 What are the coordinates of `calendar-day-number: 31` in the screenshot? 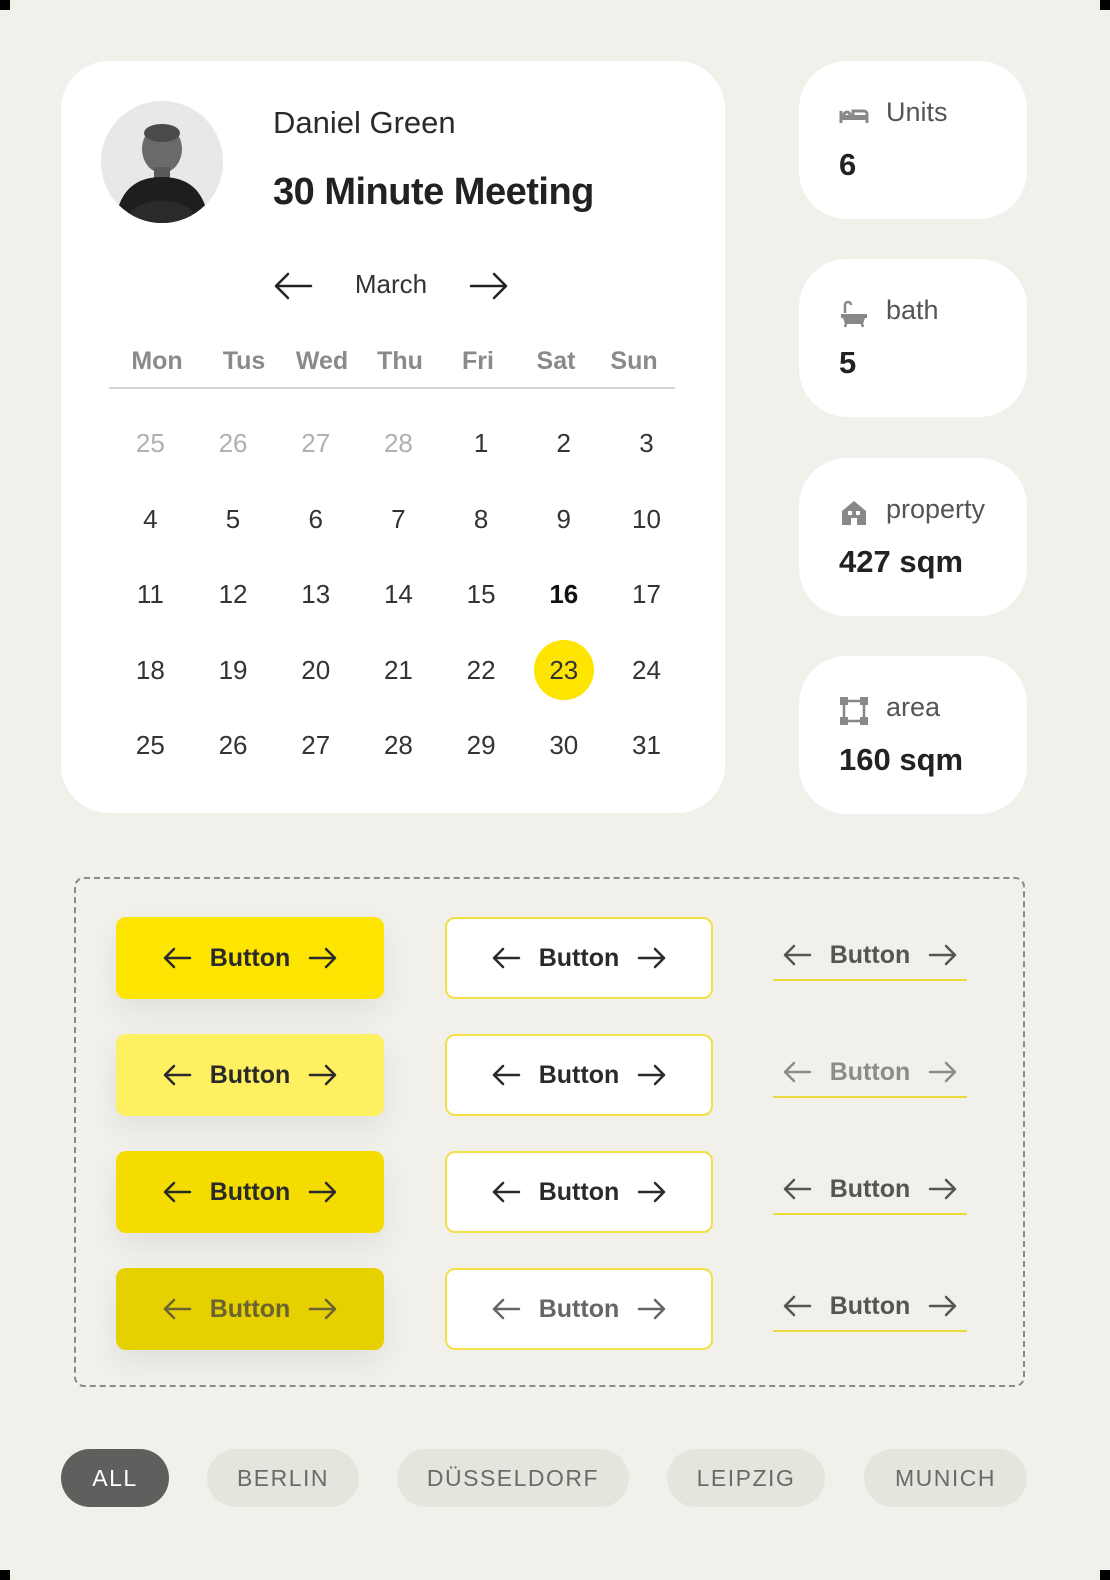 It's located at (646, 745).